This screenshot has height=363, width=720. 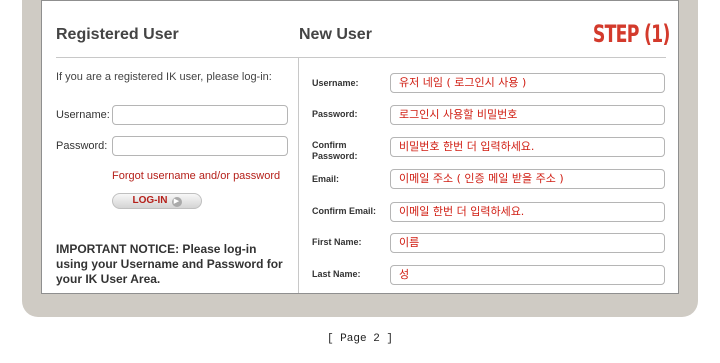 I want to click on login-password-input, so click(x=200, y=146).